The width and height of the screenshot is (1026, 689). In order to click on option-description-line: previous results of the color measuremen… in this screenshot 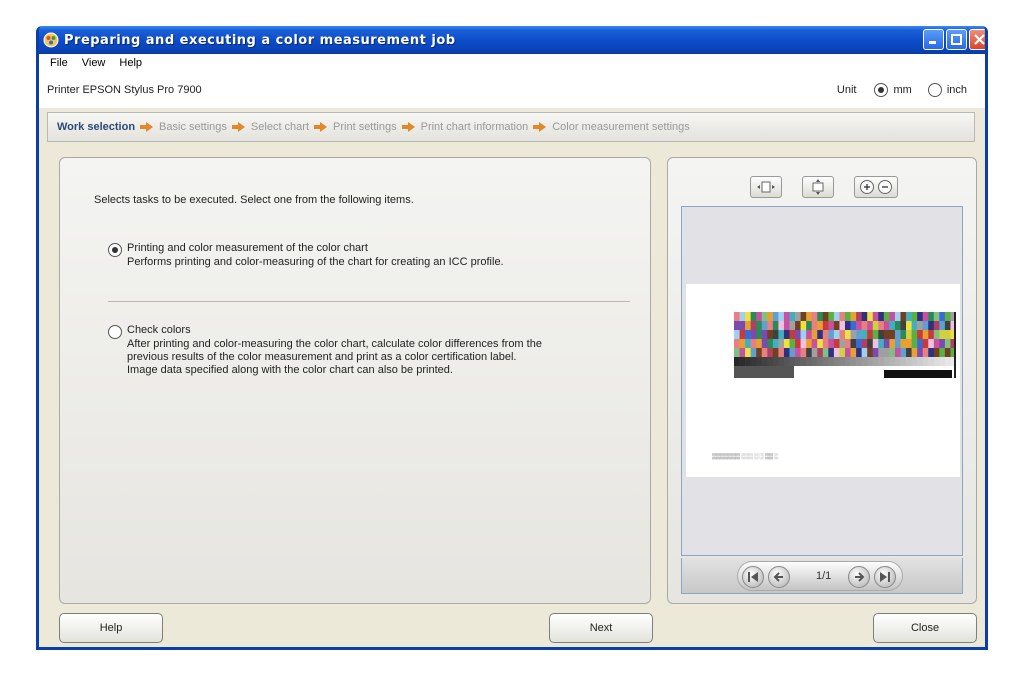, I will do `click(322, 357)`.